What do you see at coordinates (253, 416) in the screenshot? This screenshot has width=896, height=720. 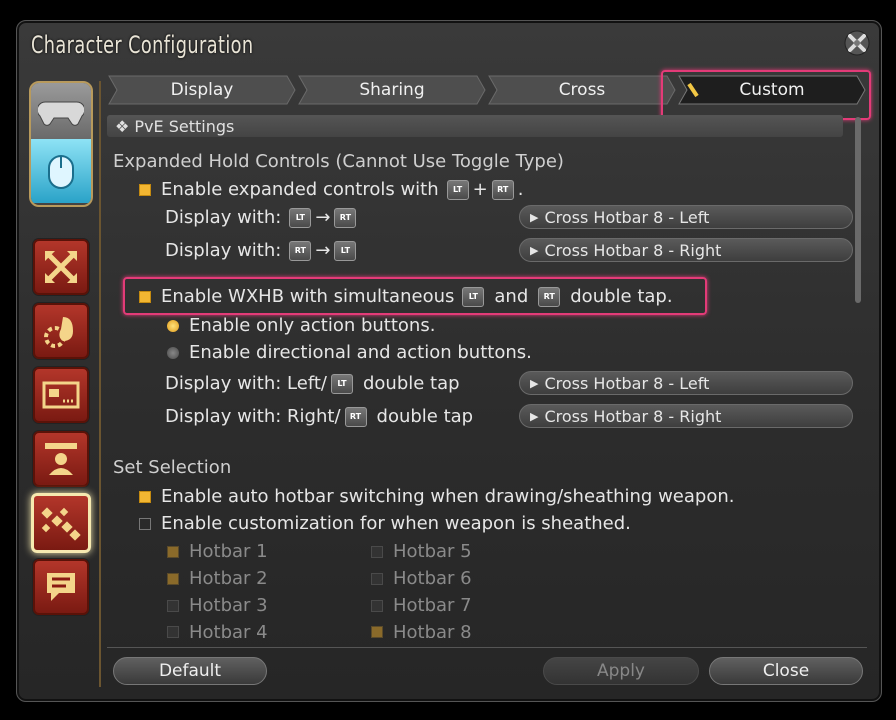 I see `display-right-label: Display with: Right/` at bounding box center [253, 416].